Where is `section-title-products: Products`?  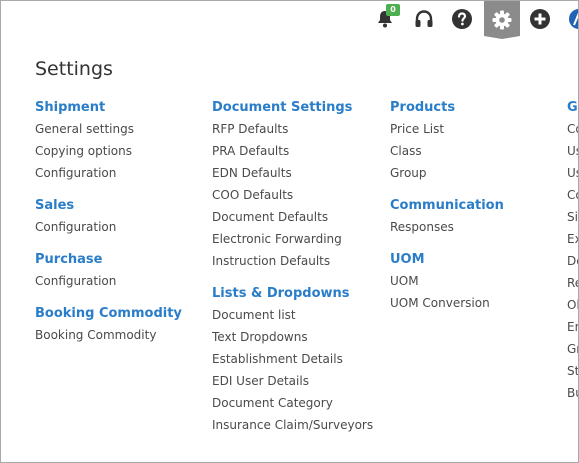
section-title-products: Products is located at coordinates (447, 111).